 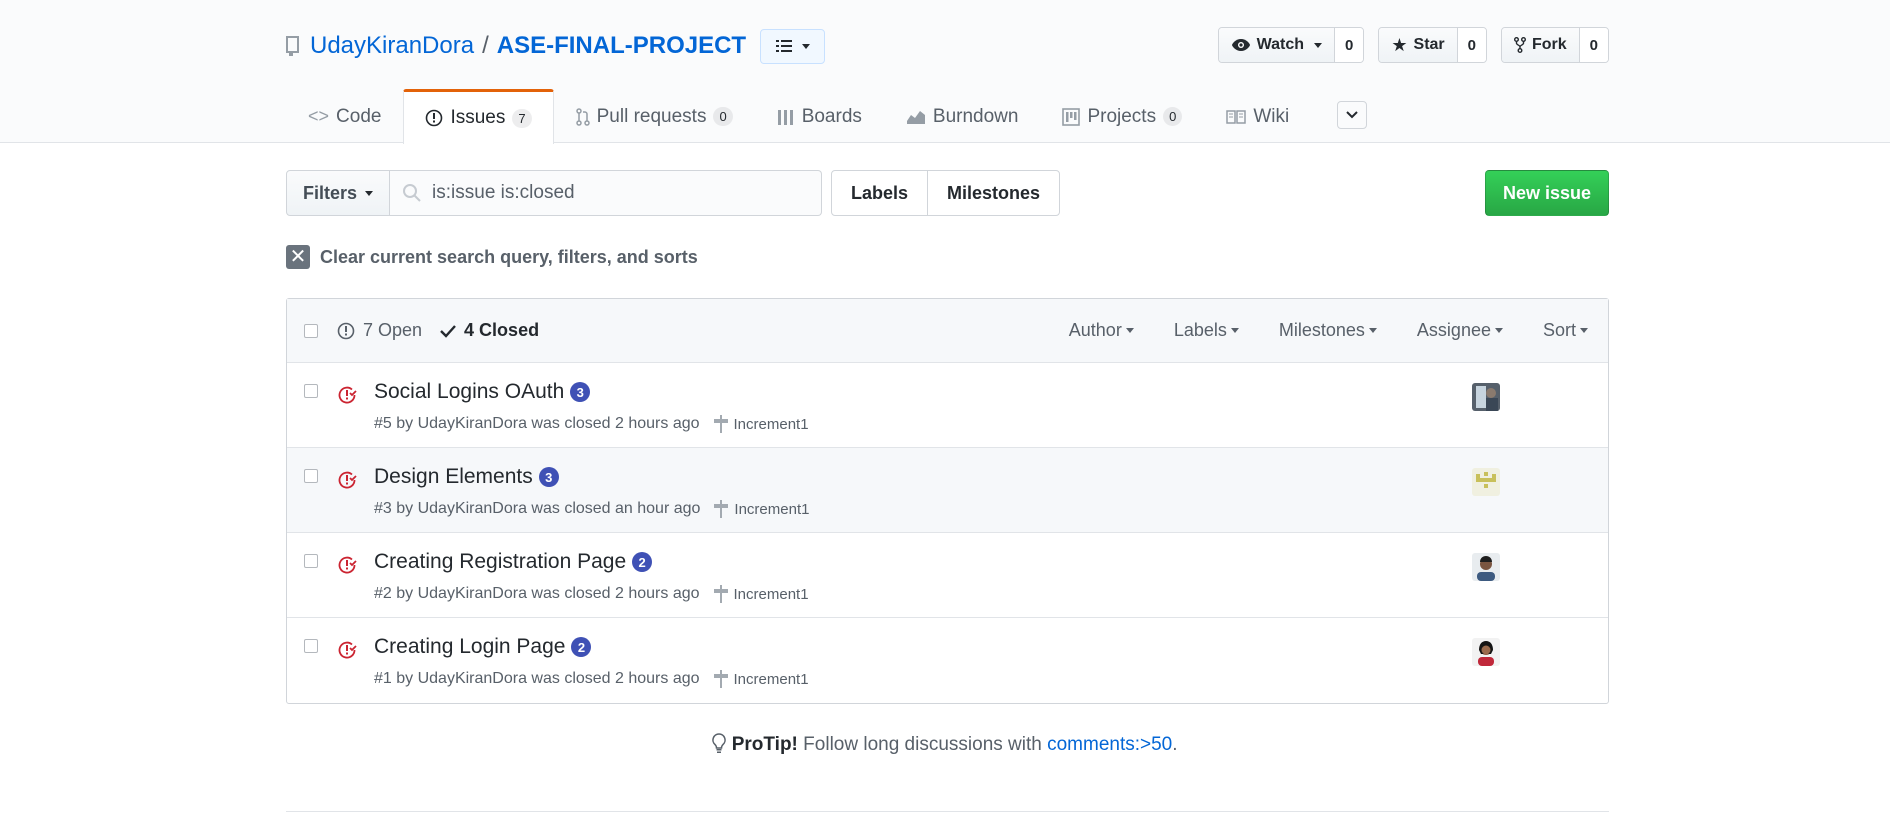 What do you see at coordinates (1173, 116) in the screenshot?
I see `projects-counter: 0` at bounding box center [1173, 116].